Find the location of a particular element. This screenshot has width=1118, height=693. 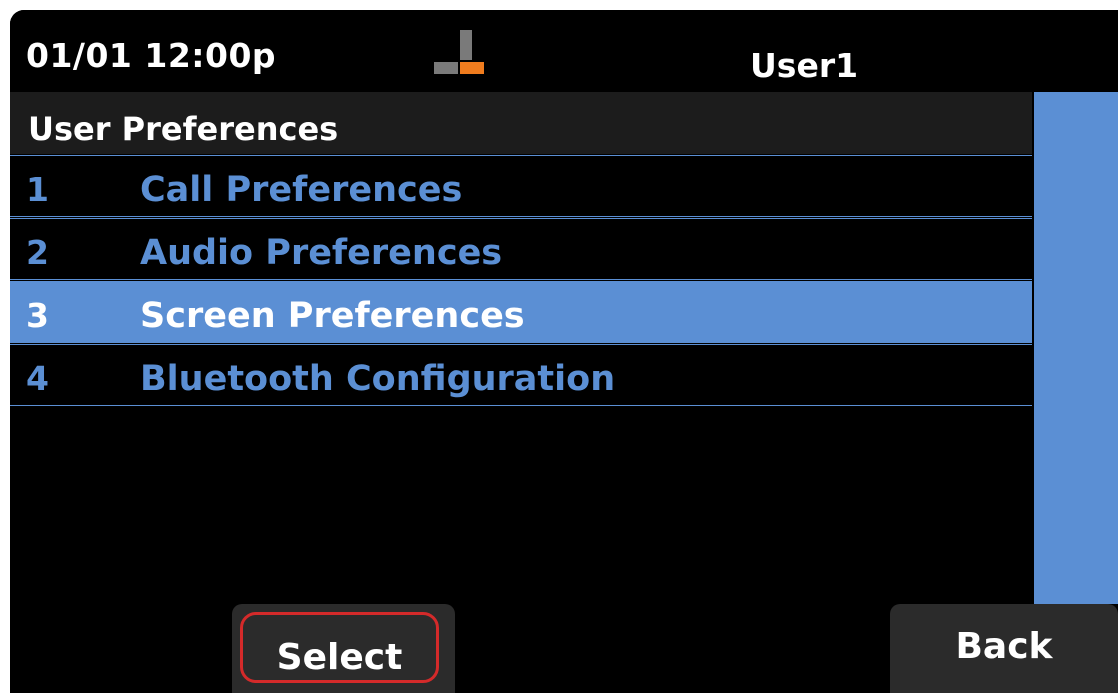

status-bar: 01/01 12:00p User1 is located at coordinates (564, 51).